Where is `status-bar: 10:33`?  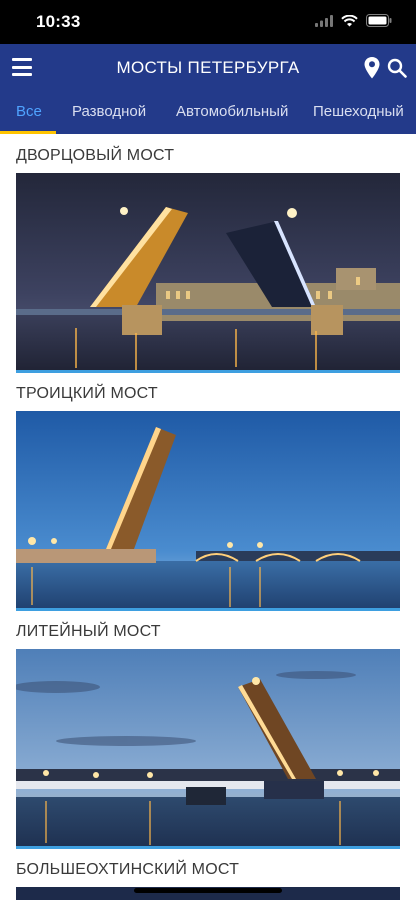
status-bar: 10:33 is located at coordinates (208, 22).